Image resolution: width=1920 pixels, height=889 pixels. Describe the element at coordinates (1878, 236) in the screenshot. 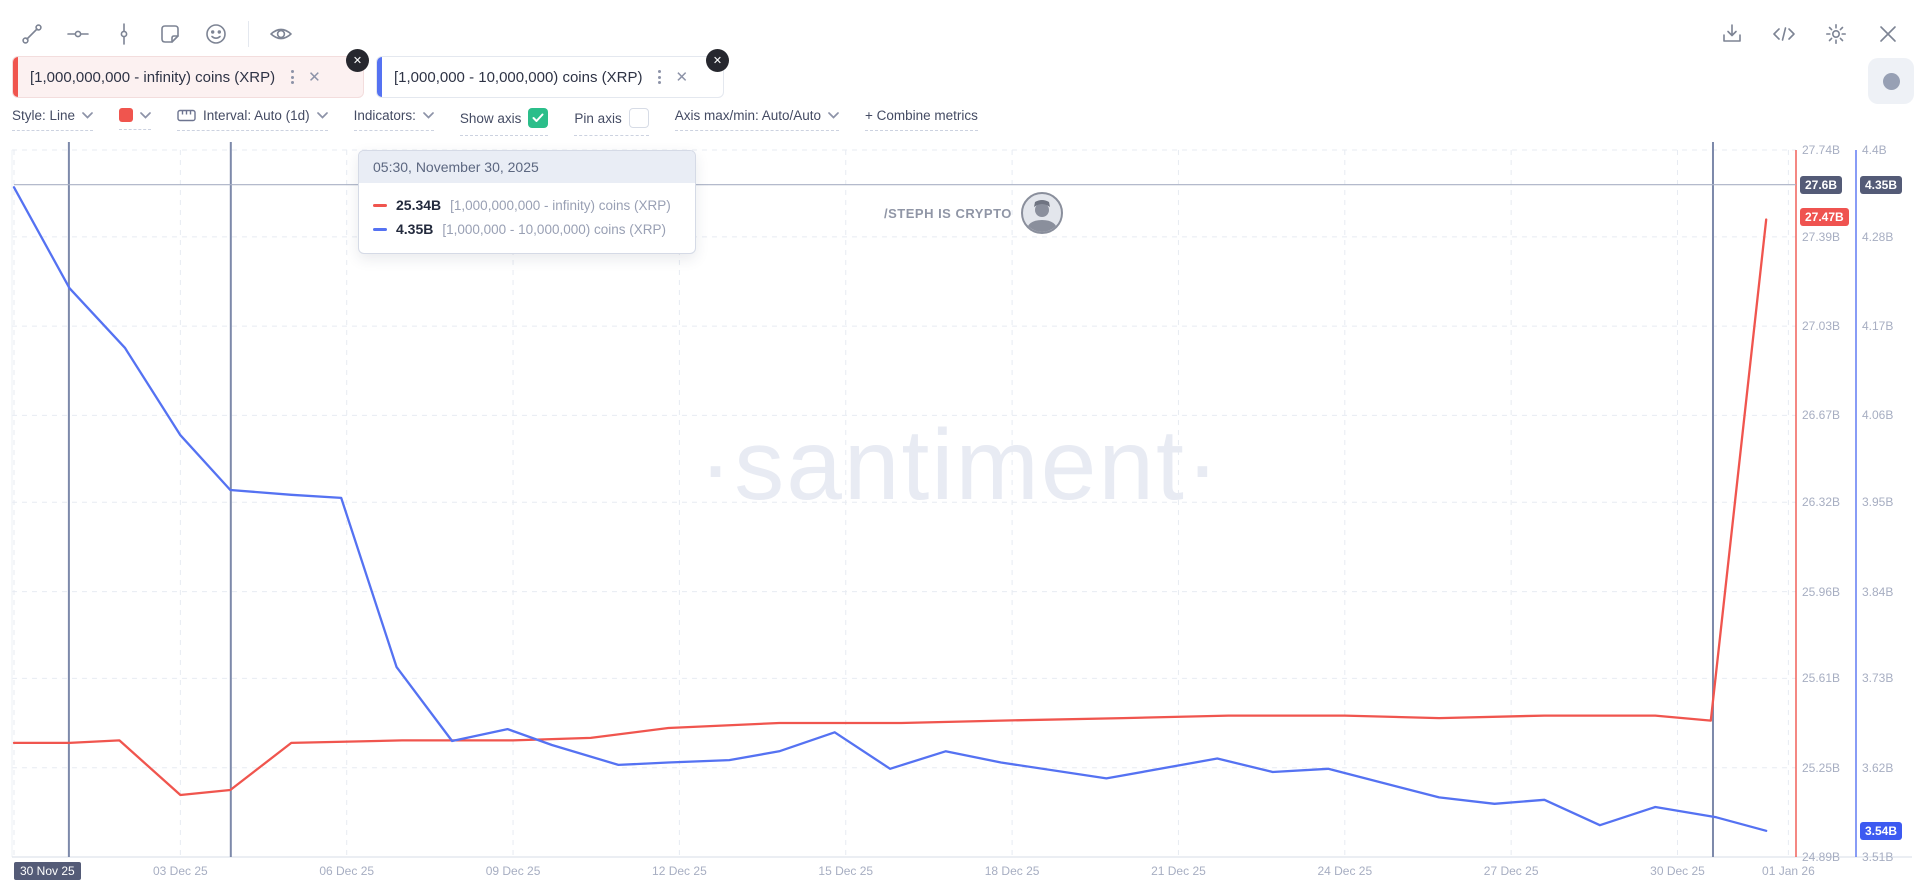

I see `blue-axis-tick: 4.28B` at that location.